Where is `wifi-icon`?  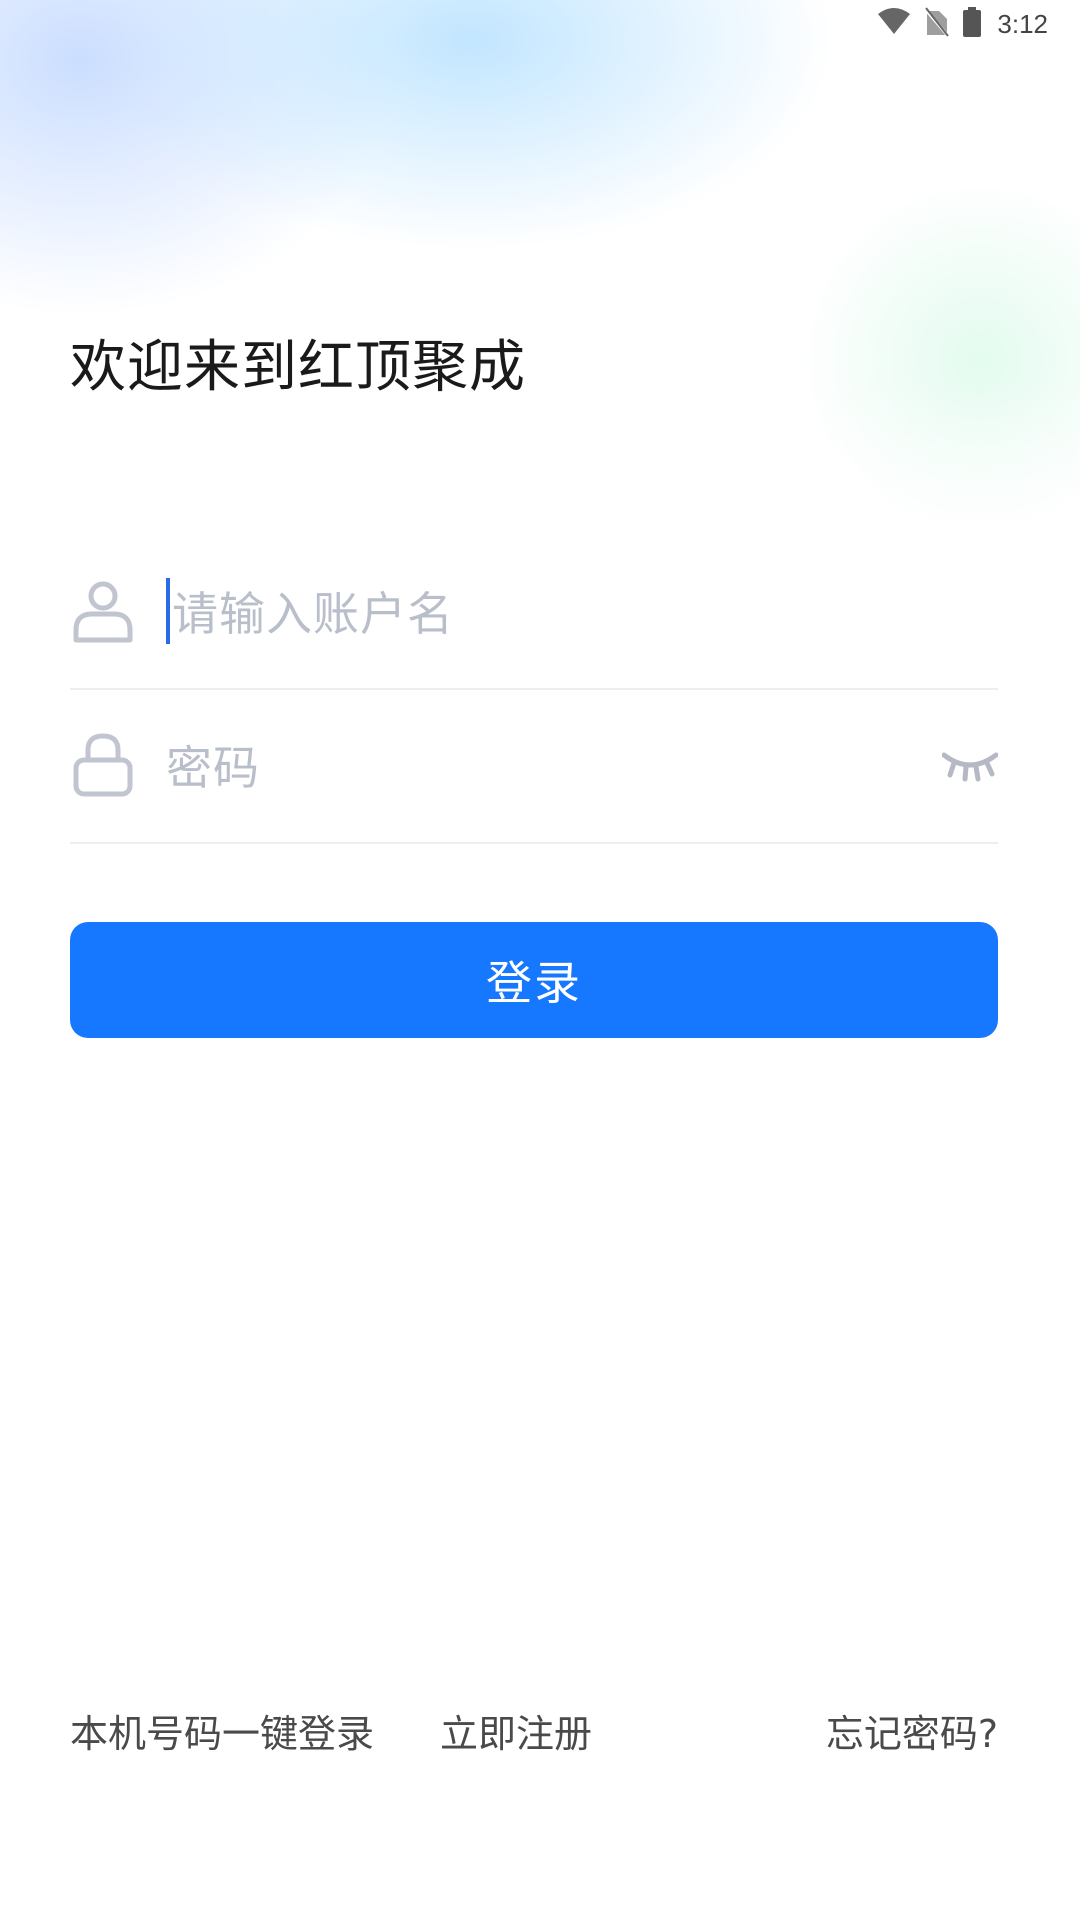
wifi-icon is located at coordinates (894, 24).